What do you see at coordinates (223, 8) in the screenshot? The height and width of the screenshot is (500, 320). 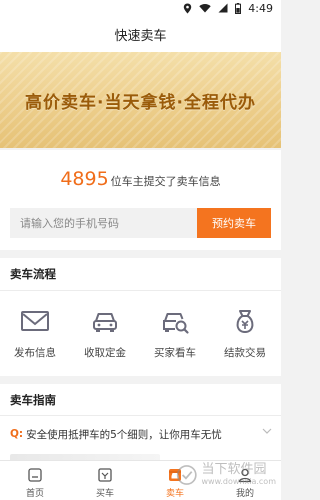 I see `signal-icon` at bounding box center [223, 8].